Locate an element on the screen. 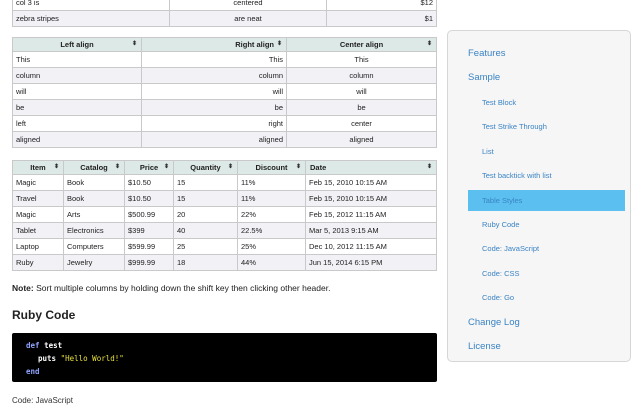  table-cell: 40 is located at coordinates (205, 230).